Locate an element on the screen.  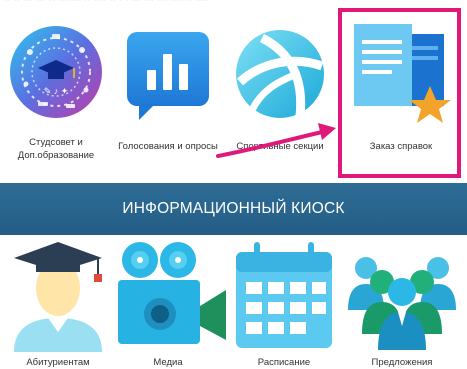
tile-media-label-text: Медиа is located at coordinates (168, 362).